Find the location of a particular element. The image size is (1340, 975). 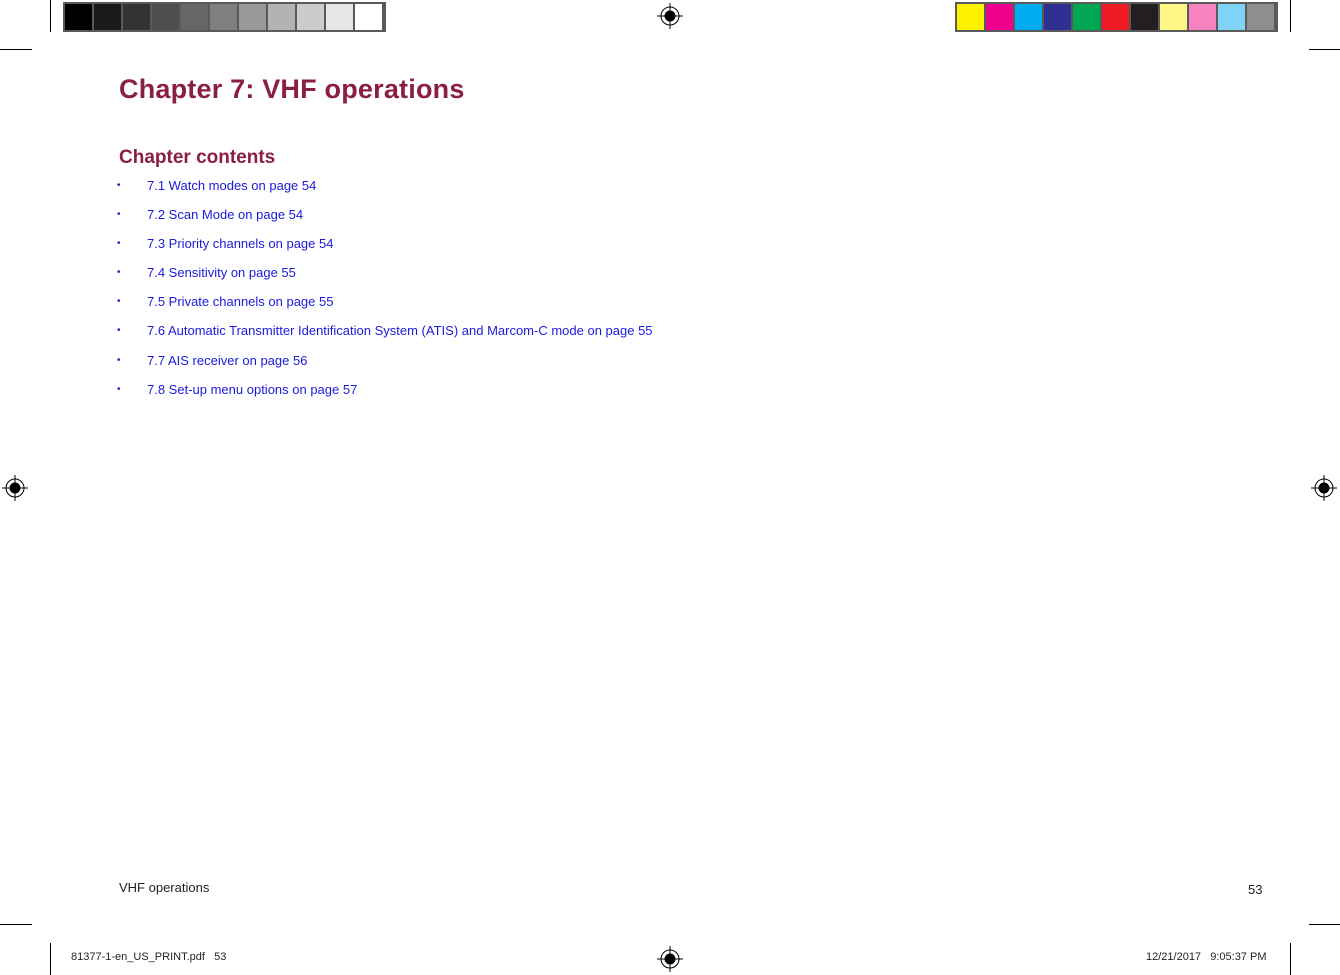

registration-mark-right-icon is located at coordinates (1324, 488).